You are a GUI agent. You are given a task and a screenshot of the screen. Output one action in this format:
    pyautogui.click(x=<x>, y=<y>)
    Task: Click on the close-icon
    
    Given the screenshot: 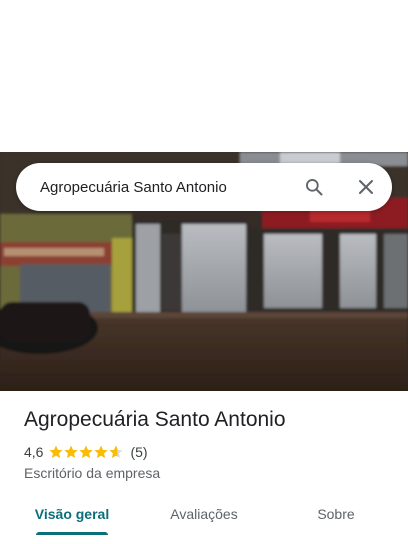 What is the action you would take?
    pyautogui.click(x=366, y=187)
    